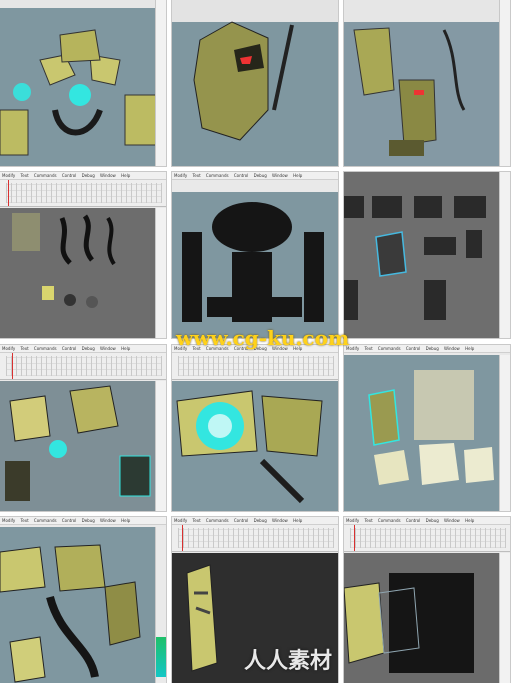  I want to click on panel-robot-legs, so click(427, 83).